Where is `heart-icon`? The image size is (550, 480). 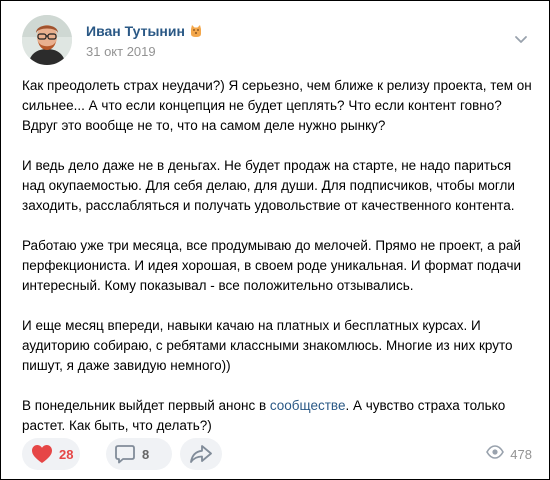 heart-icon is located at coordinates (42, 454).